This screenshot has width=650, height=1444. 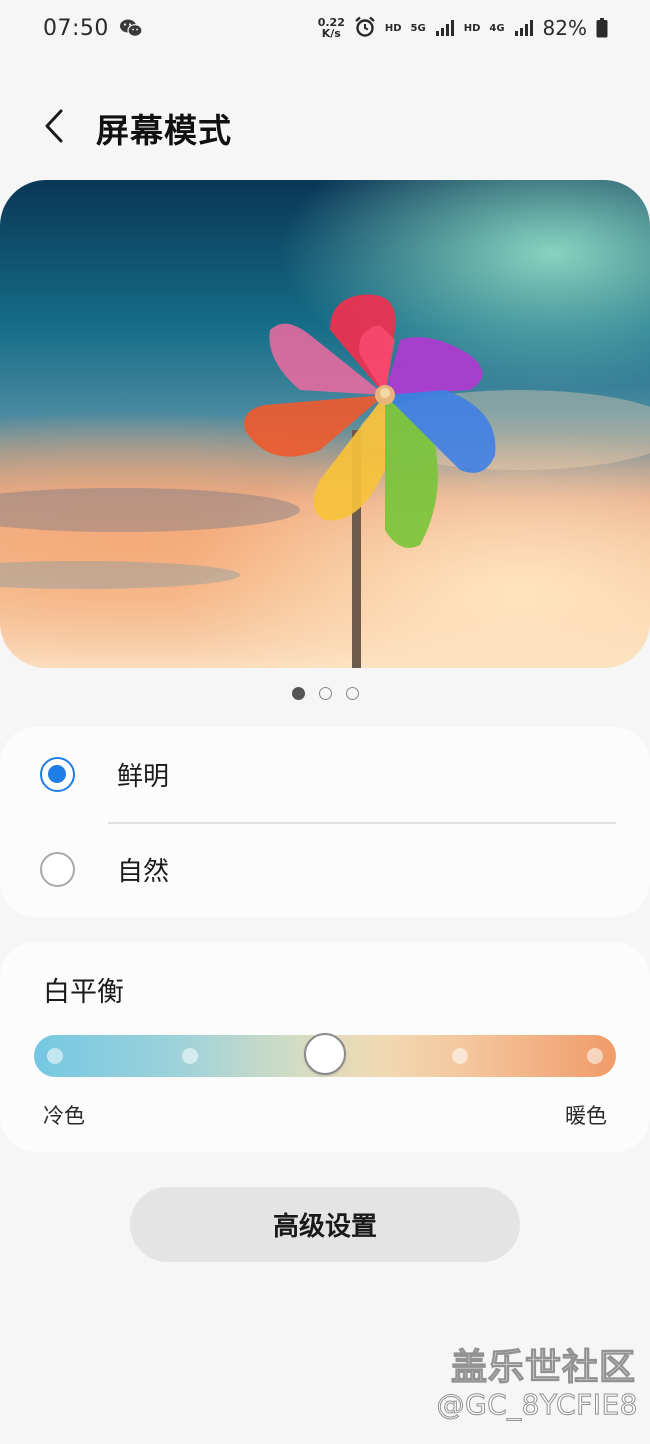 What do you see at coordinates (64, 1116) in the screenshot?
I see `cool-label: 冷色` at bounding box center [64, 1116].